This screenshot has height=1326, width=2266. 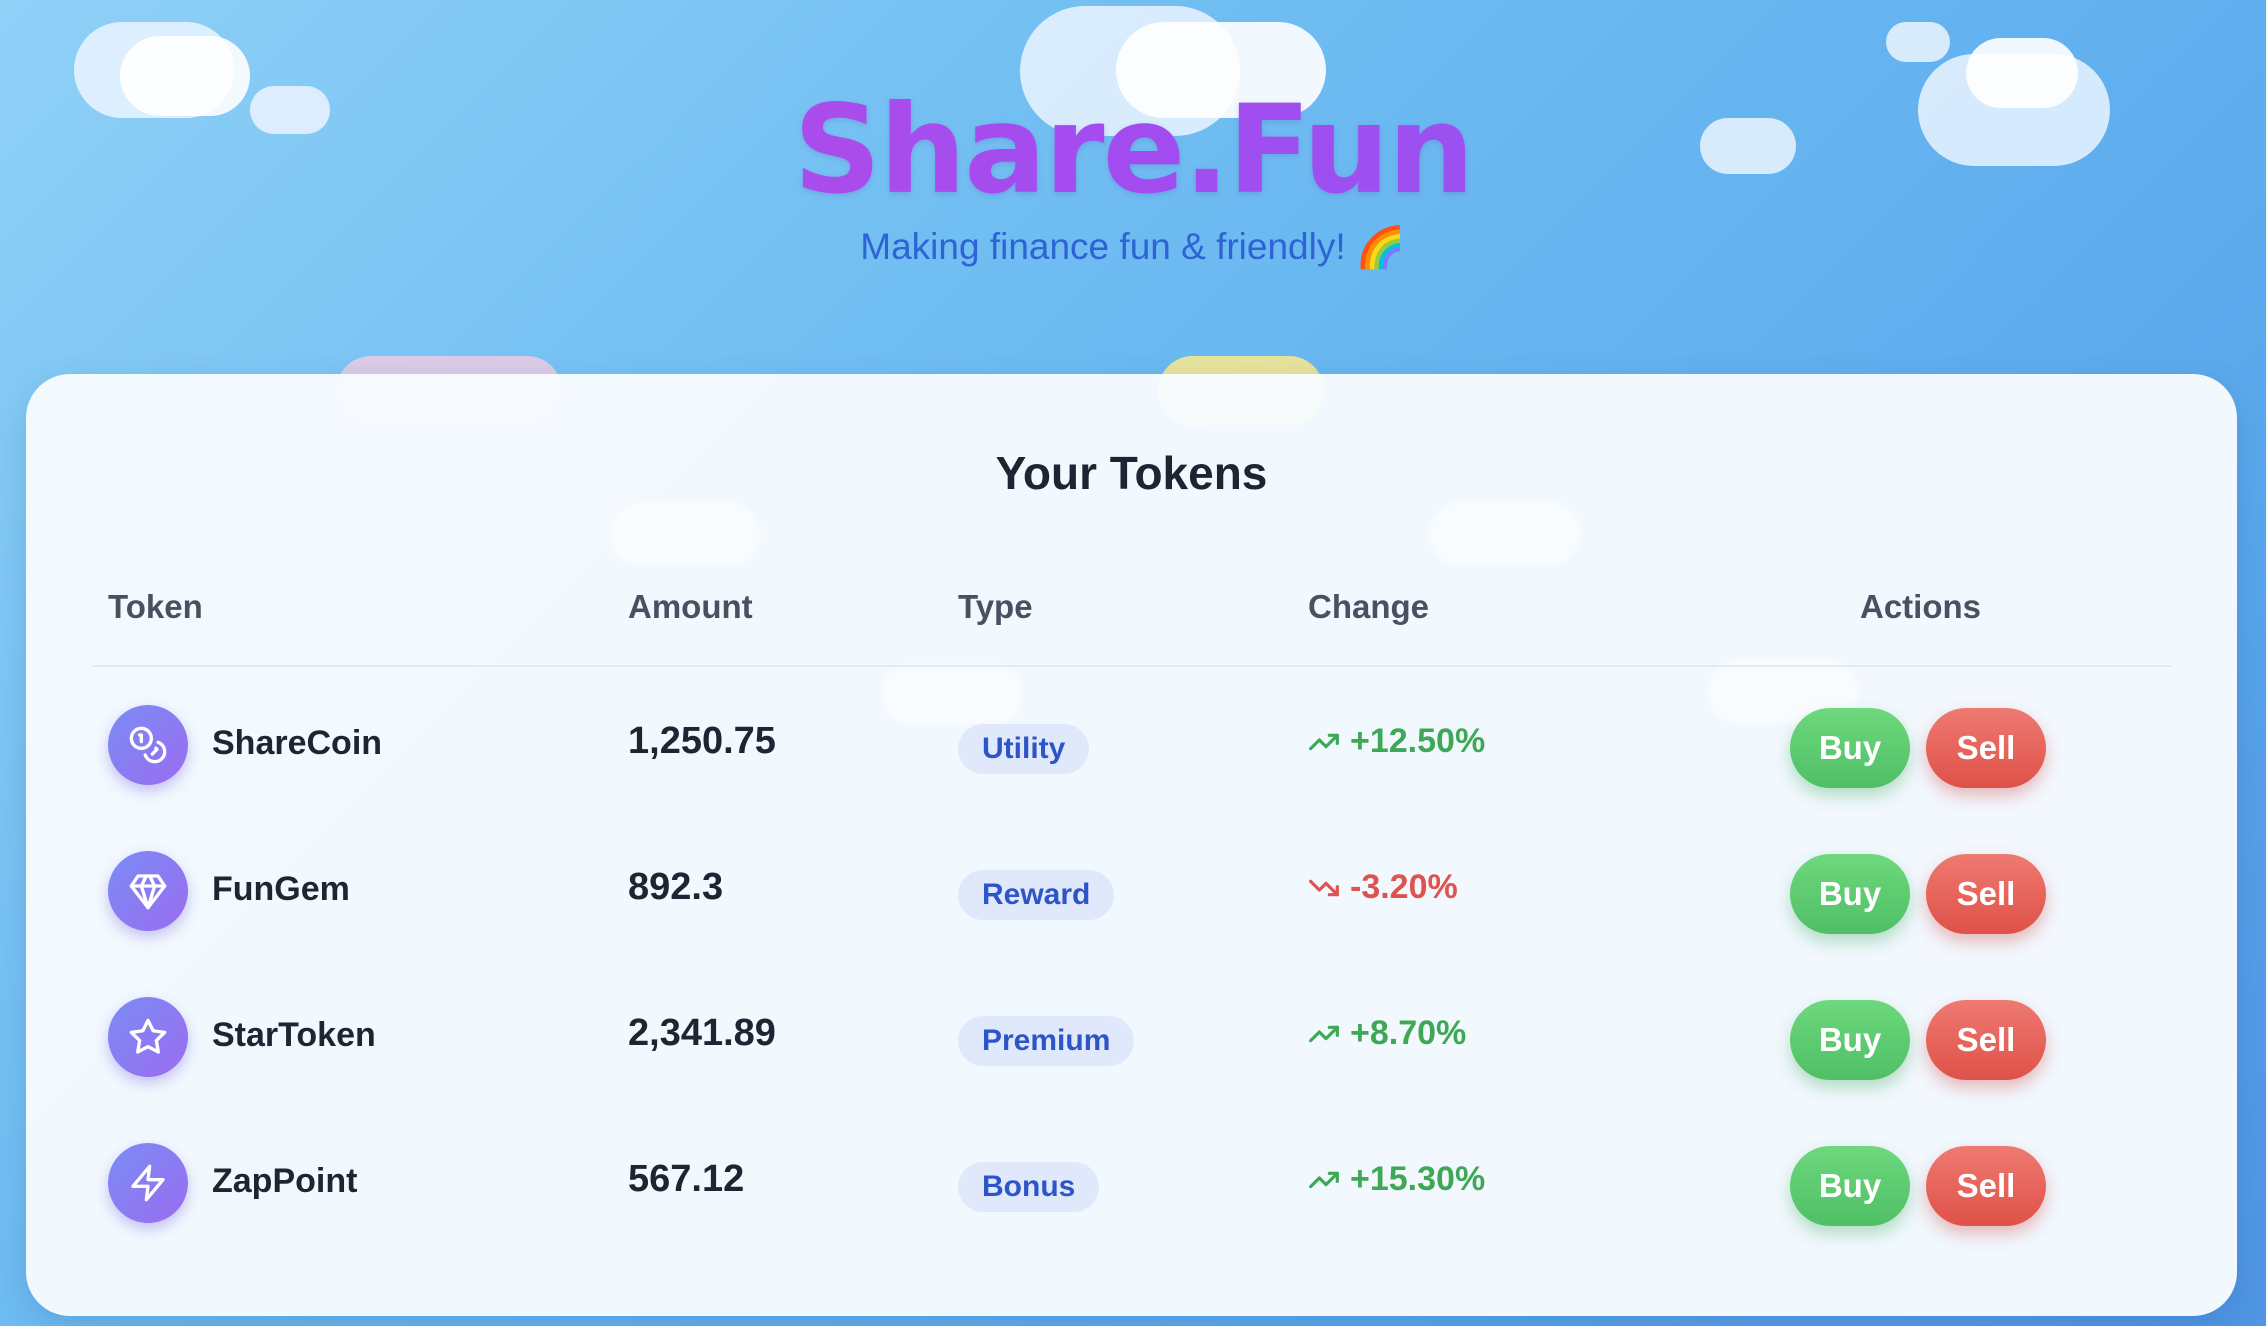 What do you see at coordinates (1404, 887) in the screenshot?
I see `change-text: -3.20%` at bounding box center [1404, 887].